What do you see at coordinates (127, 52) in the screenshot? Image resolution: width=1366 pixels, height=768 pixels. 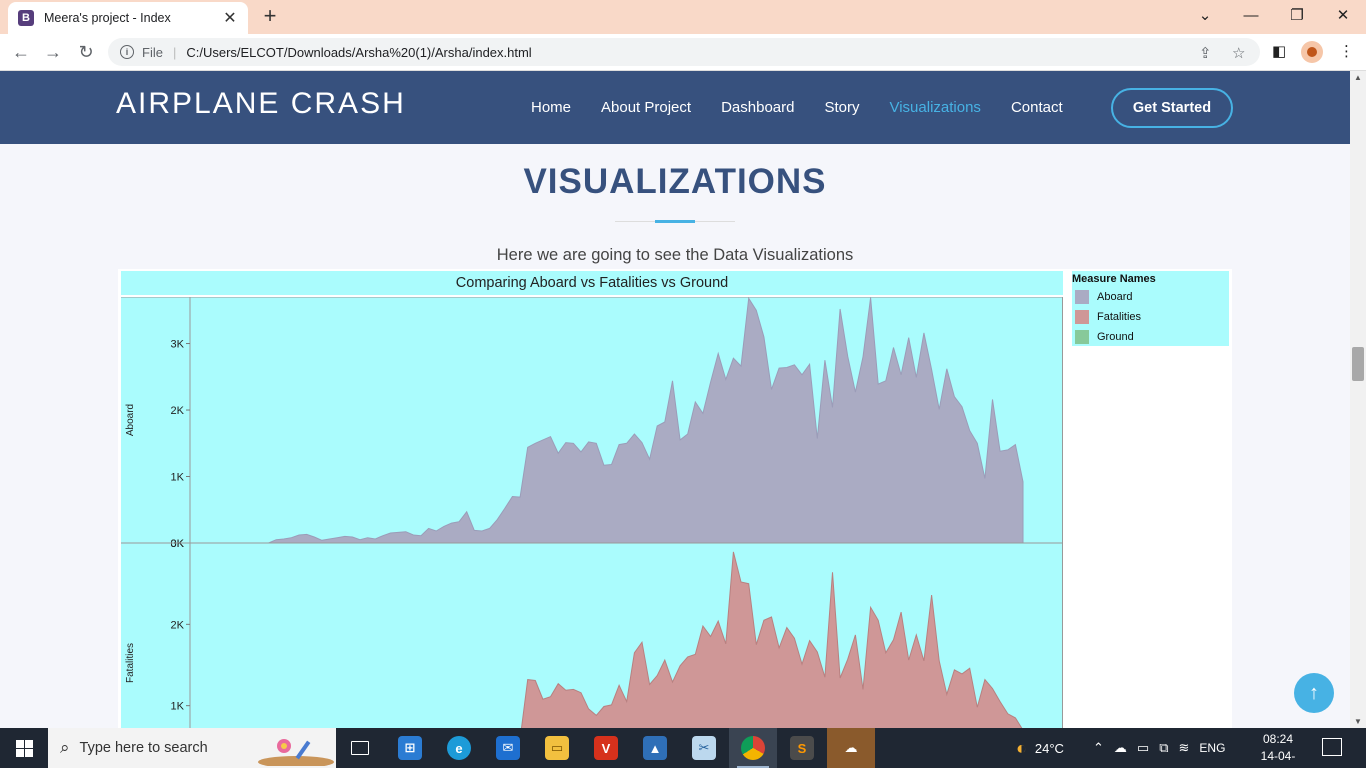 I see `site-info-icon: i` at bounding box center [127, 52].